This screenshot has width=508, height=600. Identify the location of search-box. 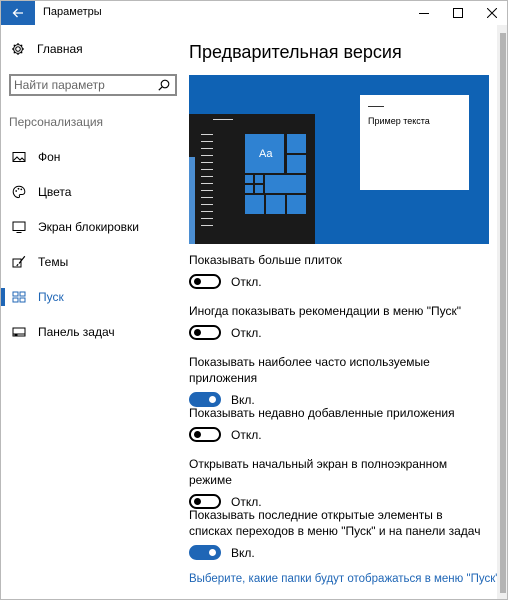
(93, 85).